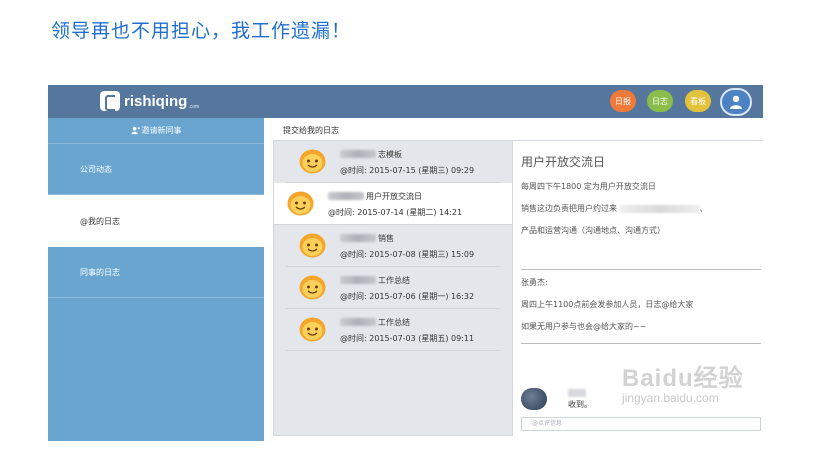 This screenshot has width=815, height=453. What do you see at coordinates (161, 130) in the screenshot?
I see `invite-label: 邀请新同事` at bounding box center [161, 130].